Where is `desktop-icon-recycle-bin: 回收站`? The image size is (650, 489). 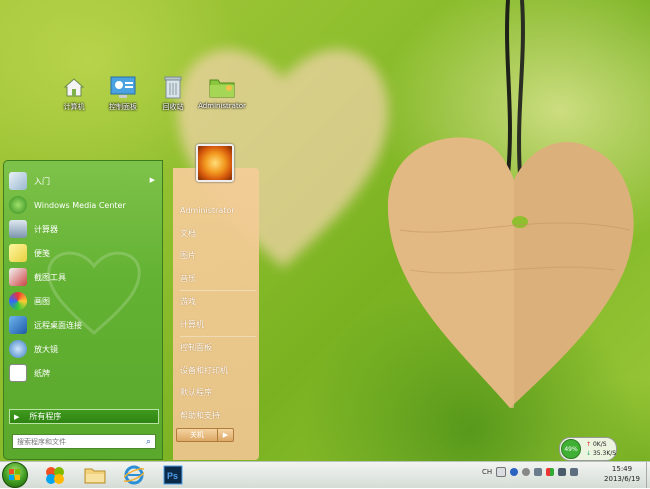
desktop-icon-recycle-bin: 回收站 is located at coordinates (173, 93).